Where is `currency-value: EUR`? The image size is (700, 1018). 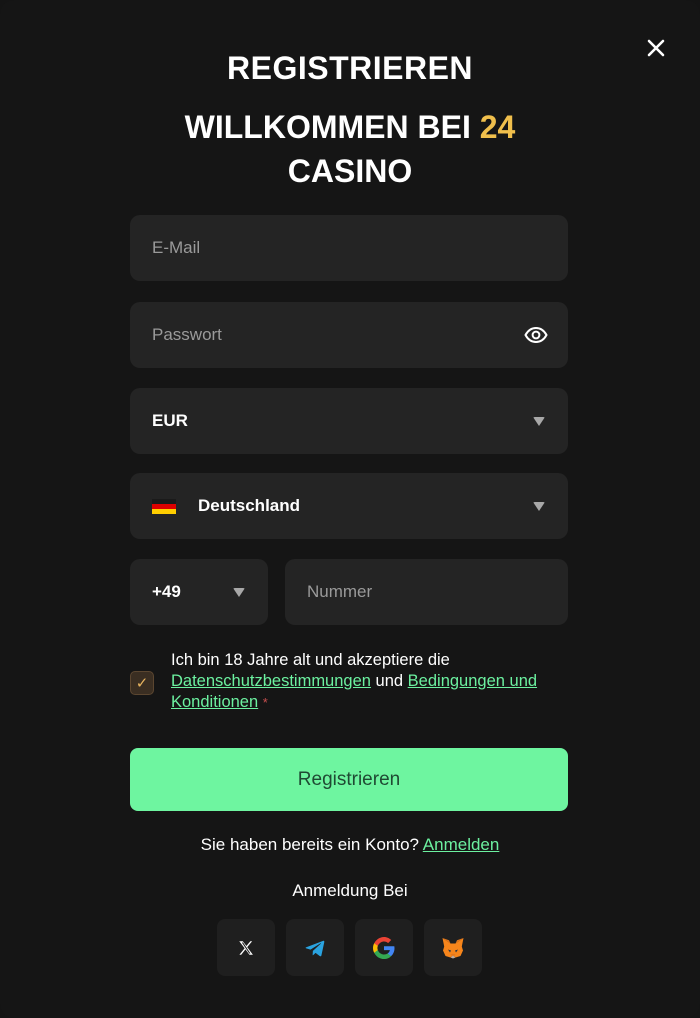 currency-value: EUR is located at coordinates (170, 420).